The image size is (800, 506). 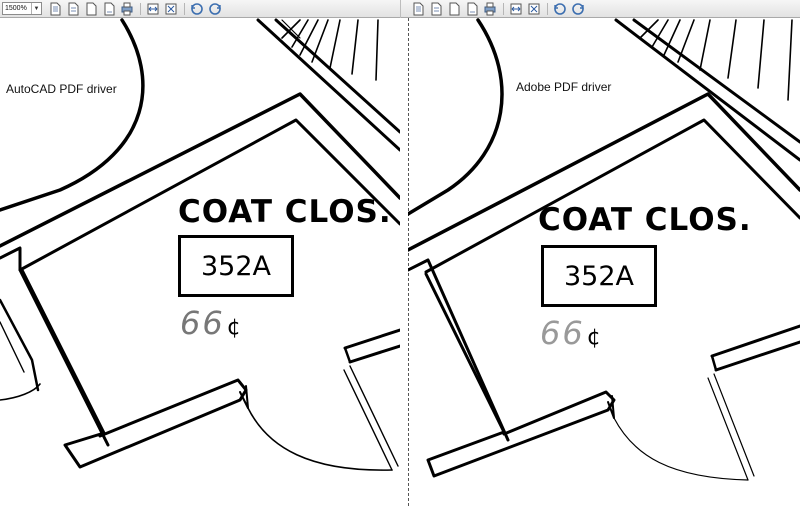 I want to click on zoom-value: 1500%, so click(x=16, y=8).